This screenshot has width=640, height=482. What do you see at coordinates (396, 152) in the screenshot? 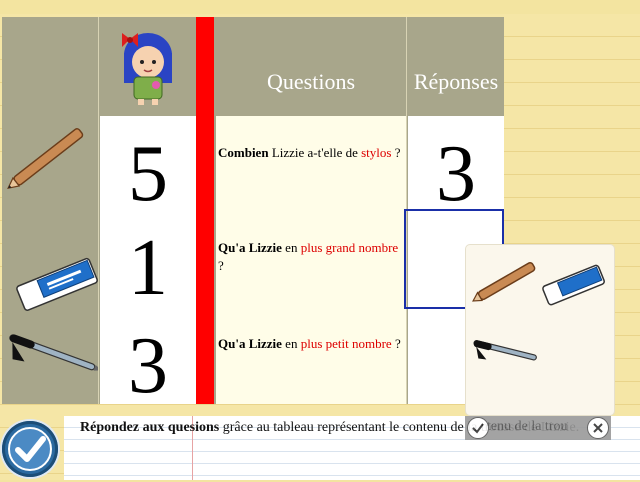
I see `question-1-end: ?` at bounding box center [396, 152].